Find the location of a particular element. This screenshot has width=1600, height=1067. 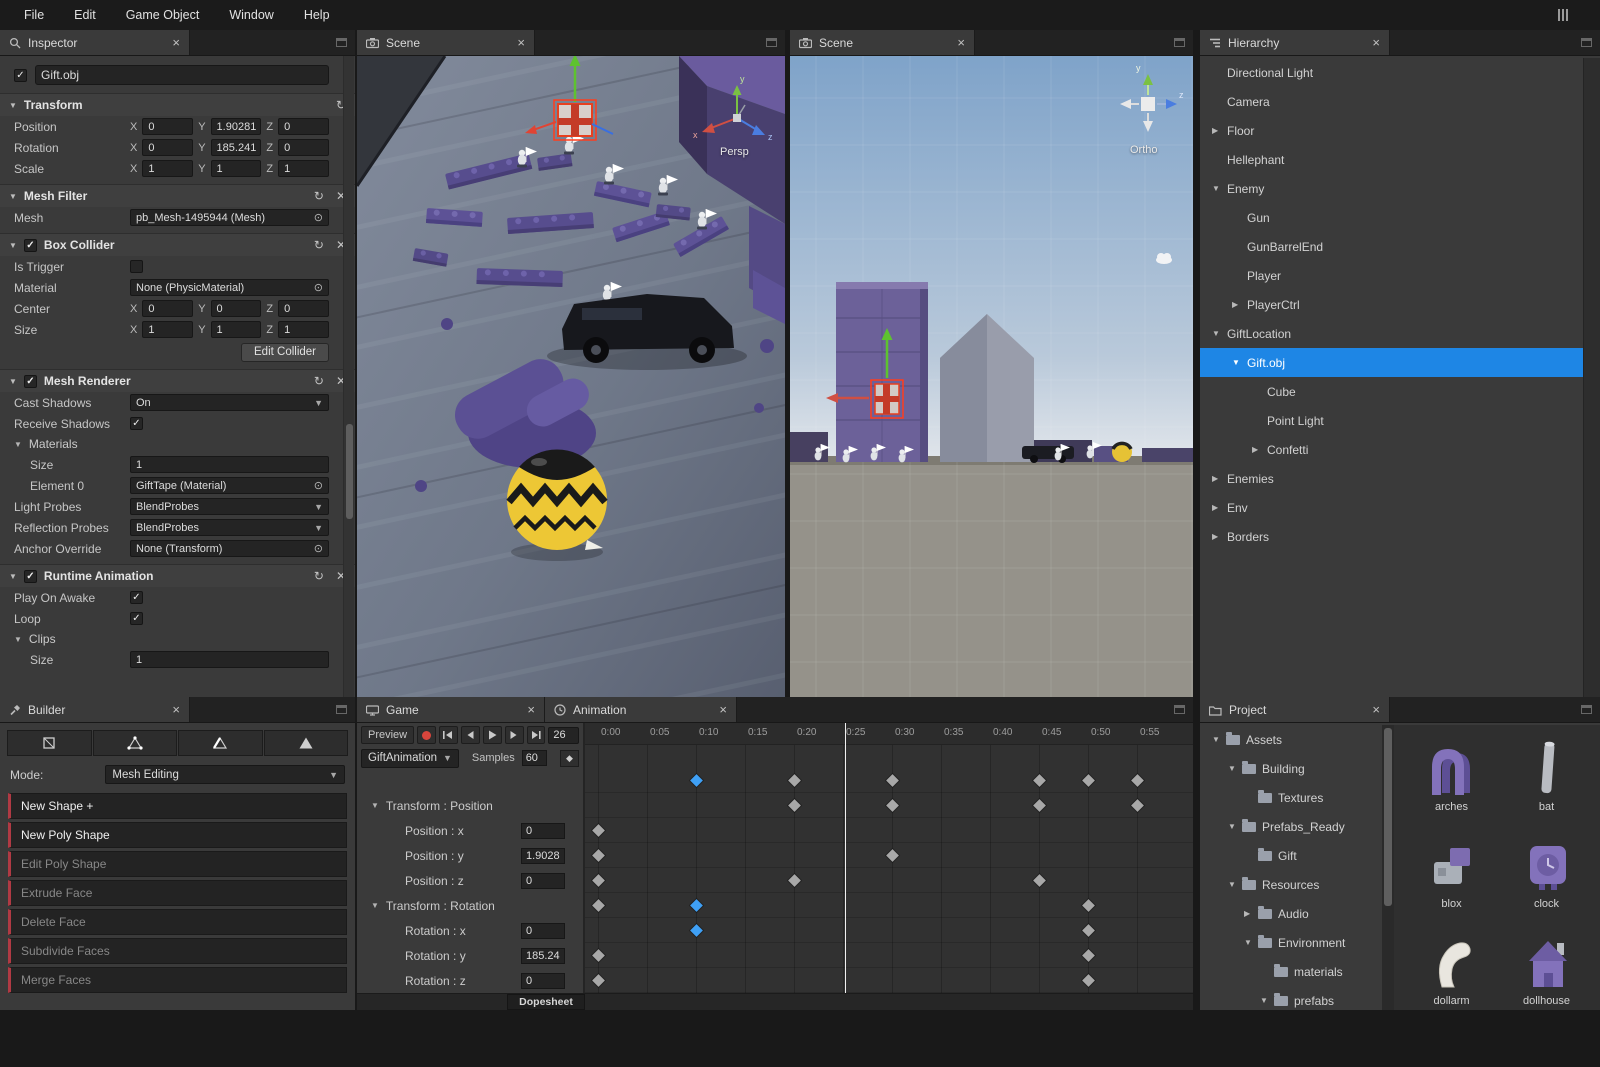

anchor-override-field: None (Transform) ⊙ is located at coordinates (229, 548).